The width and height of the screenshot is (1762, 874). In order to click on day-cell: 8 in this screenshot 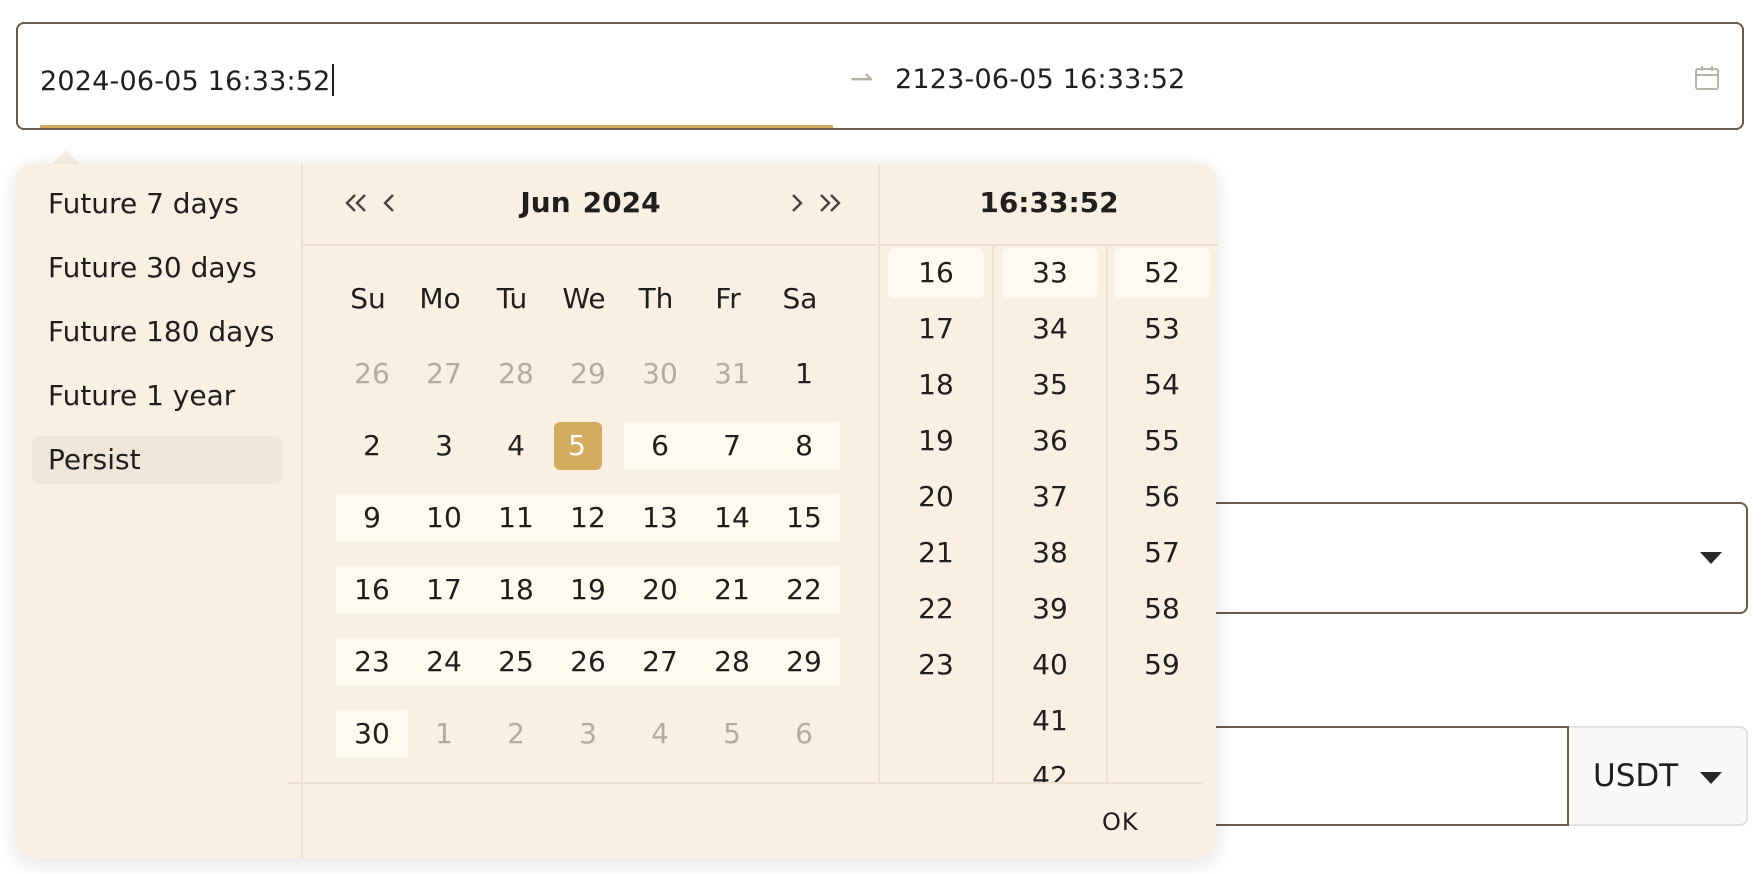, I will do `click(804, 446)`.